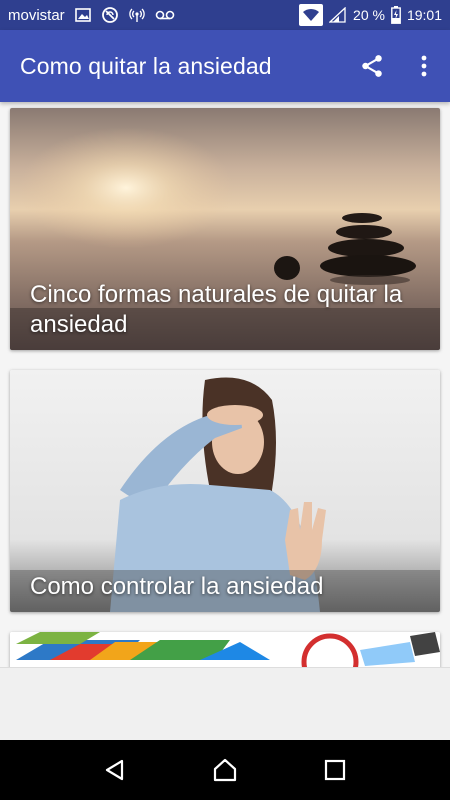 The height and width of the screenshot is (800, 450). I want to click on app-actions, so click(398, 66).